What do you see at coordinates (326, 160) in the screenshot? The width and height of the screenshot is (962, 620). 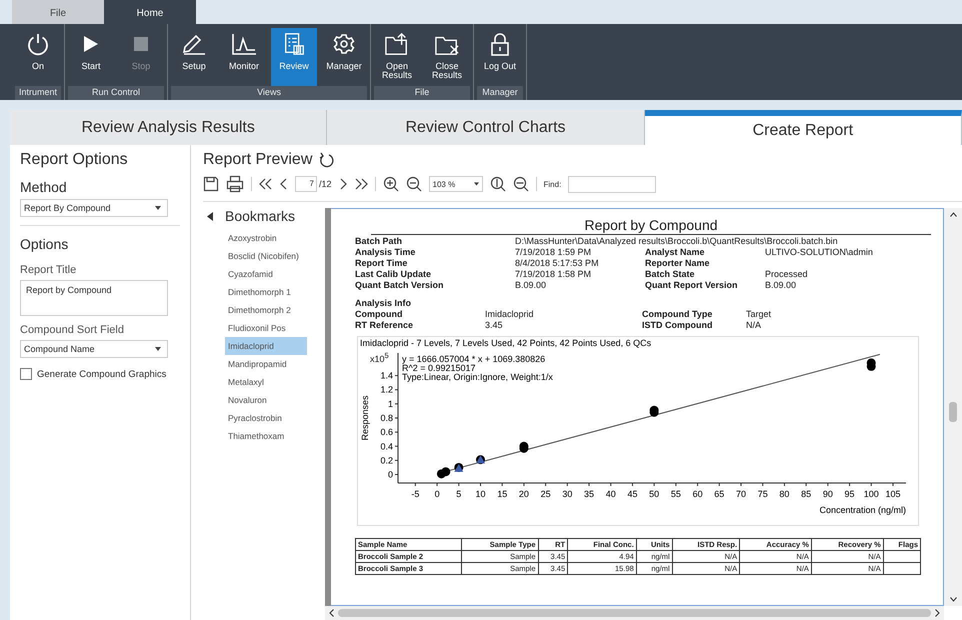 I see `refresh-icon` at bounding box center [326, 160].